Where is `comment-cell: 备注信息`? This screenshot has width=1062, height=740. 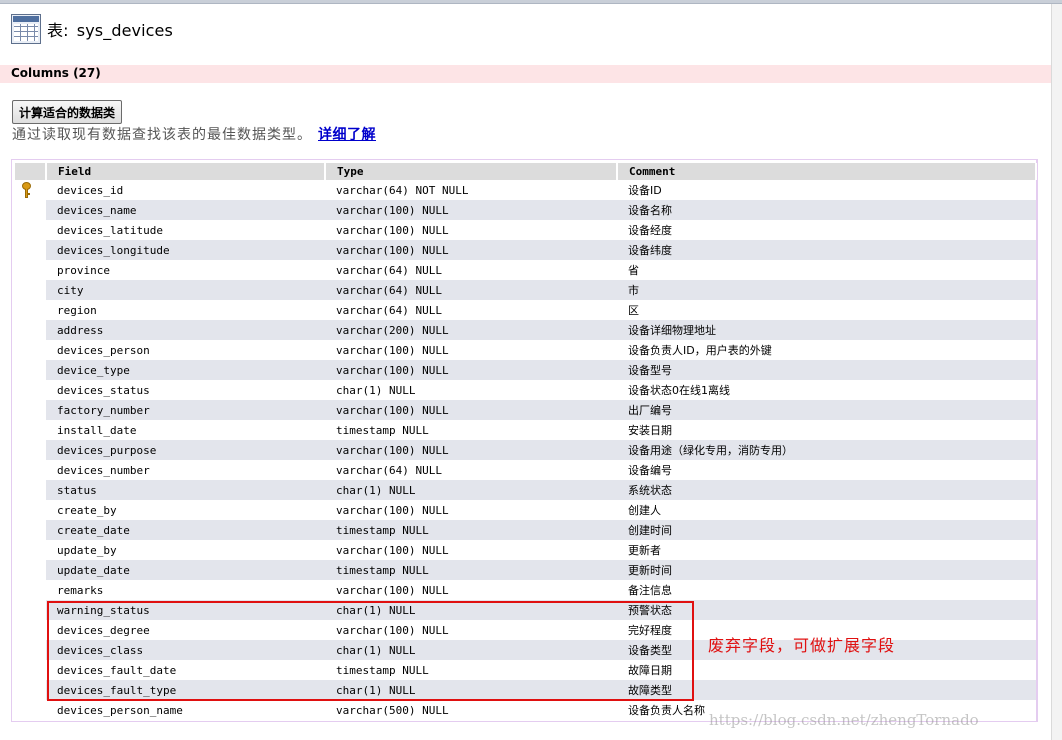
comment-cell: 备注信息 is located at coordinates (650, 590).